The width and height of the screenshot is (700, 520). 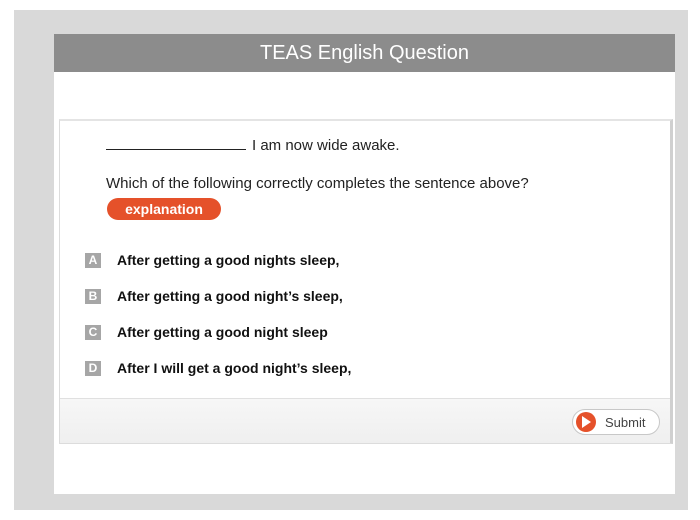 What do you see at coordinates (176, 142) in the screenshot?
I see `sentence-blank` at bounding box center [176, 142].